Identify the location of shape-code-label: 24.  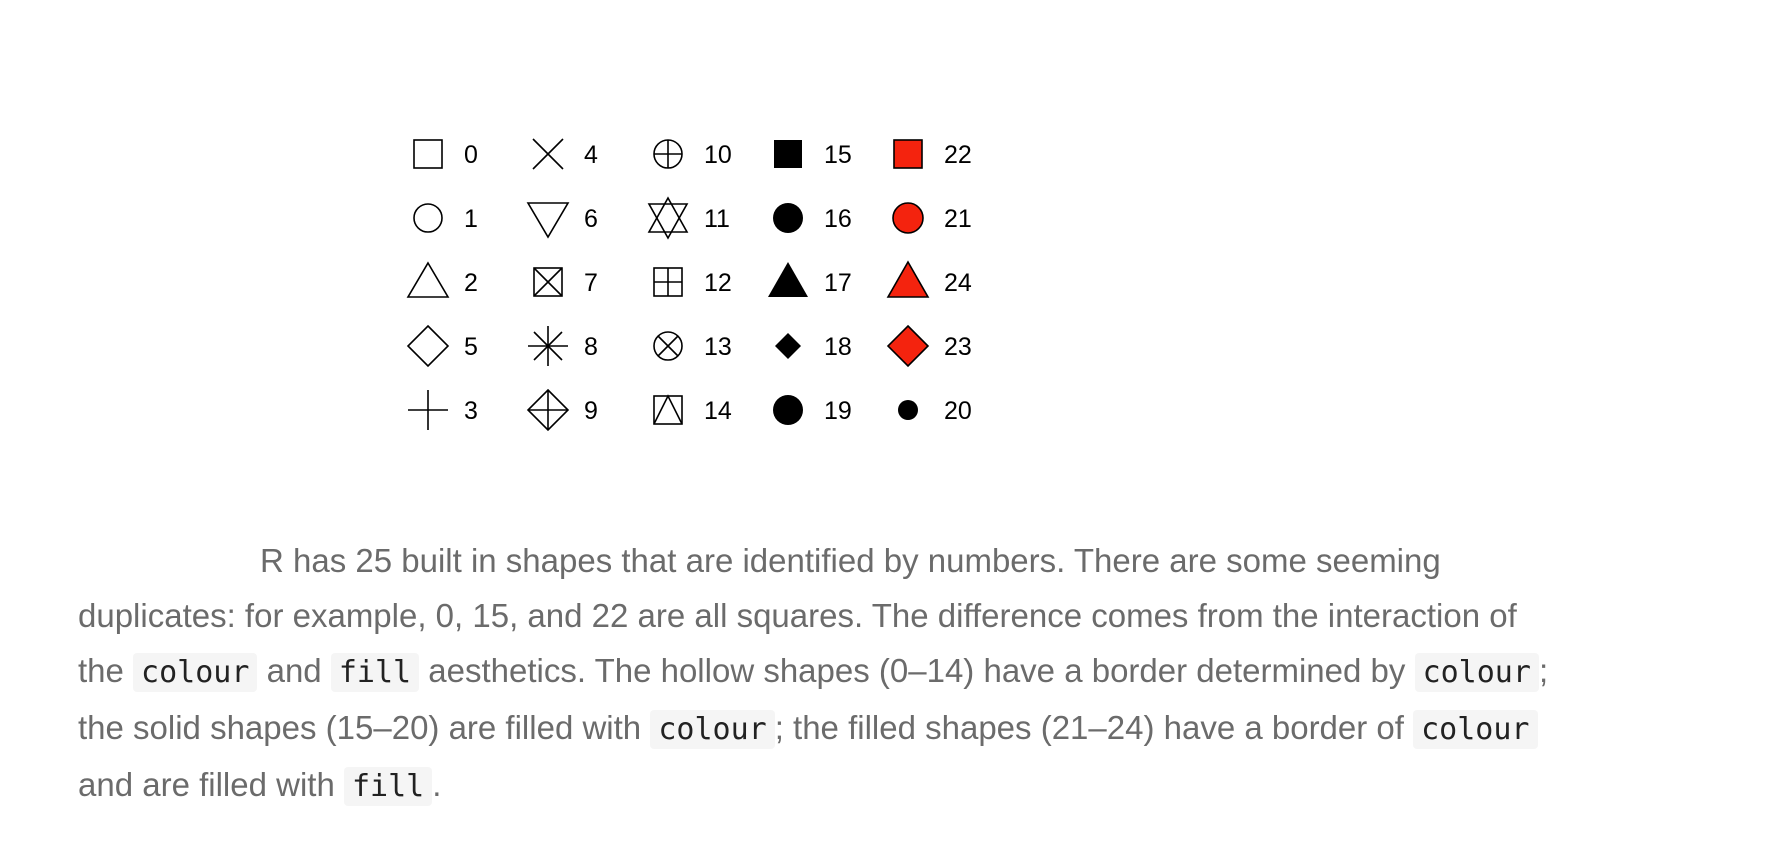
(958, 283).